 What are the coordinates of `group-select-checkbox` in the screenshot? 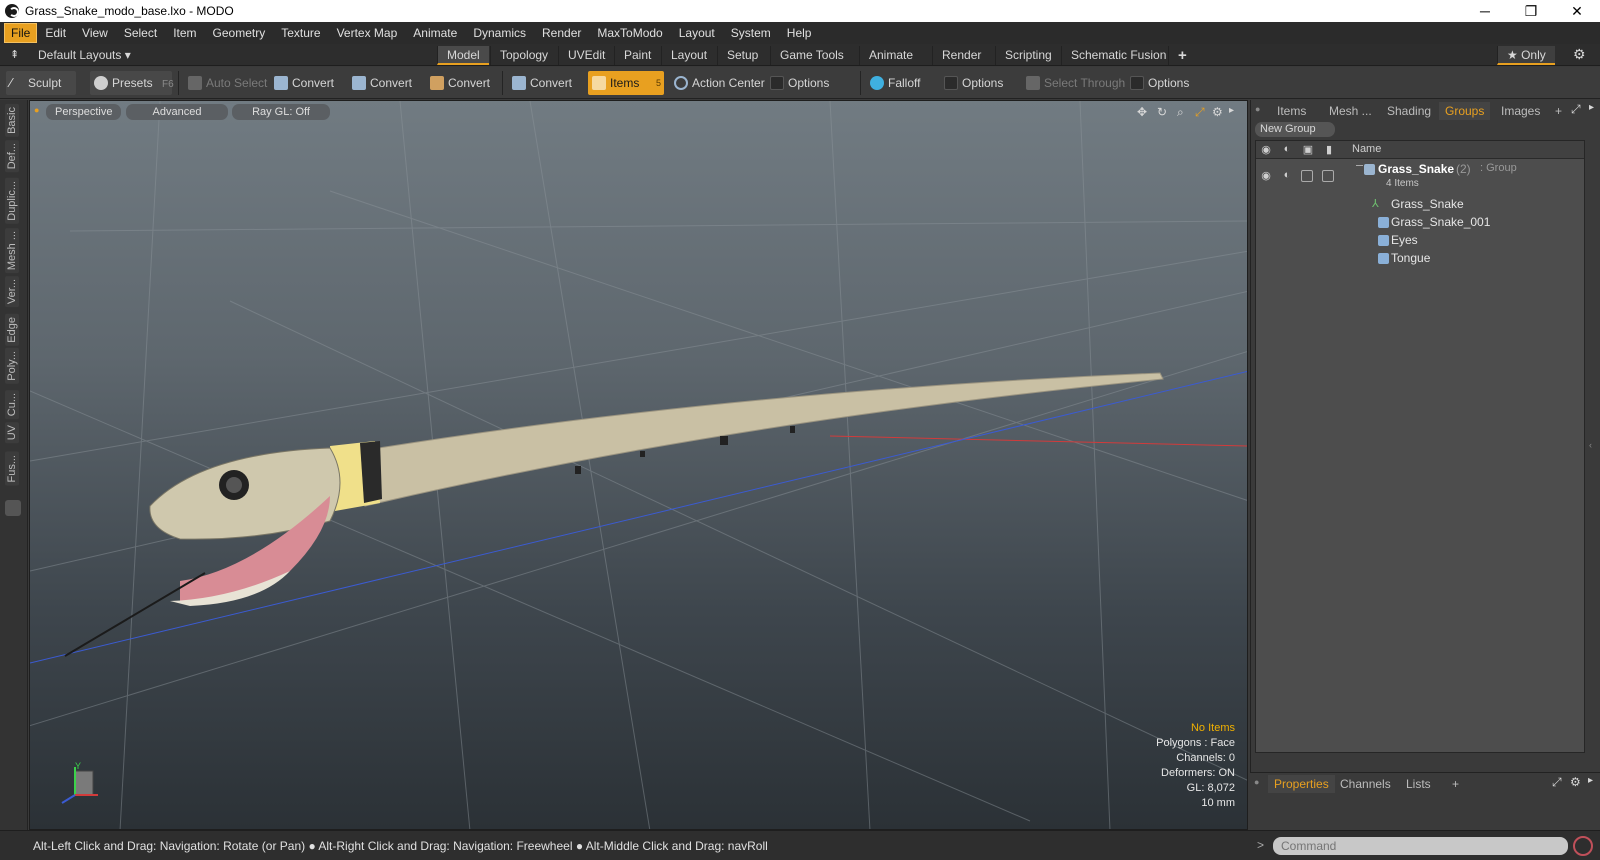 It's located at (1328, 176).